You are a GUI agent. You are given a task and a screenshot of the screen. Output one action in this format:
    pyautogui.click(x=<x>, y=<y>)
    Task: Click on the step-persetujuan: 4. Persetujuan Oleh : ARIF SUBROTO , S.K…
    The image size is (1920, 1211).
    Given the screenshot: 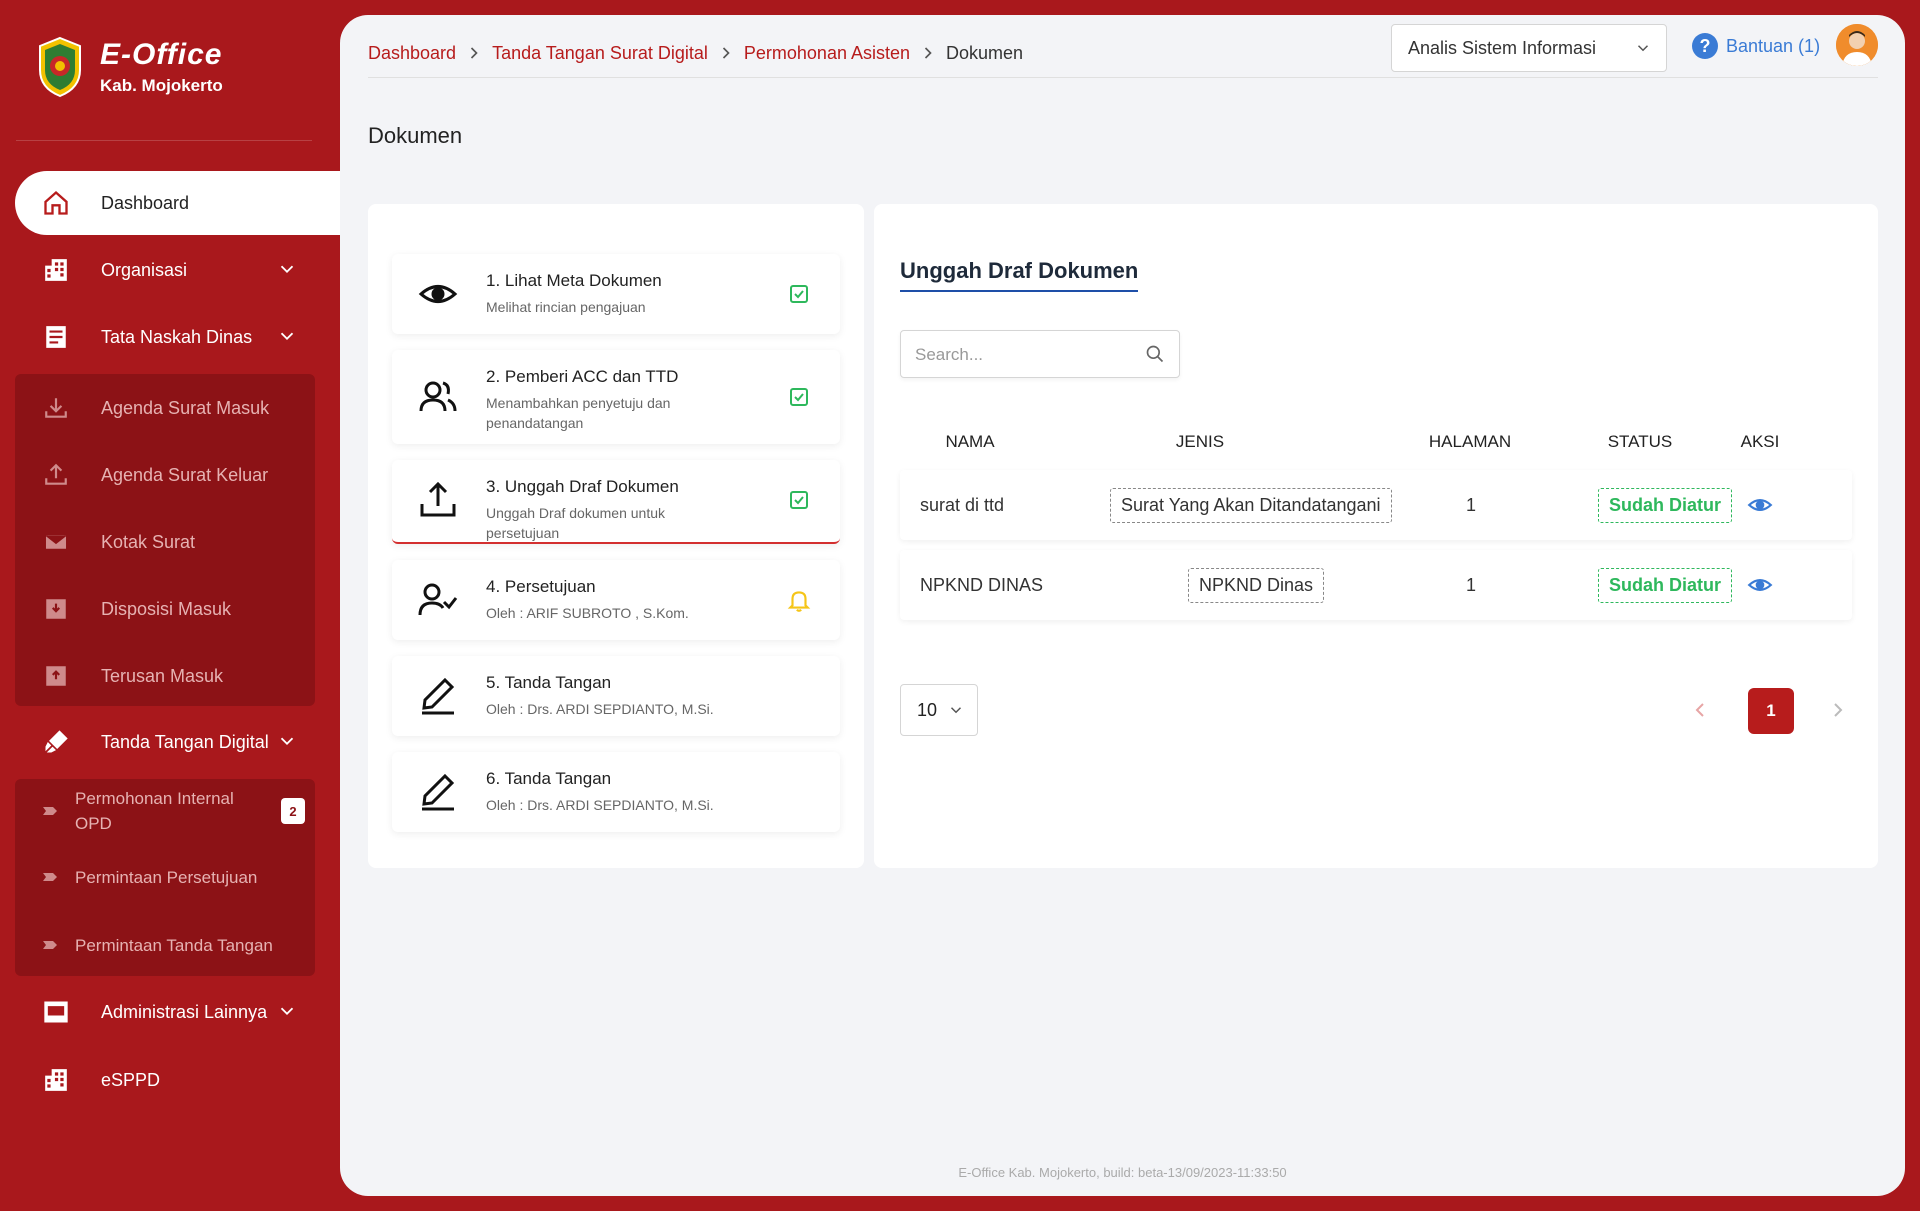 What is the action you would take?
    pyautogui.click(x=616, y=600)
    